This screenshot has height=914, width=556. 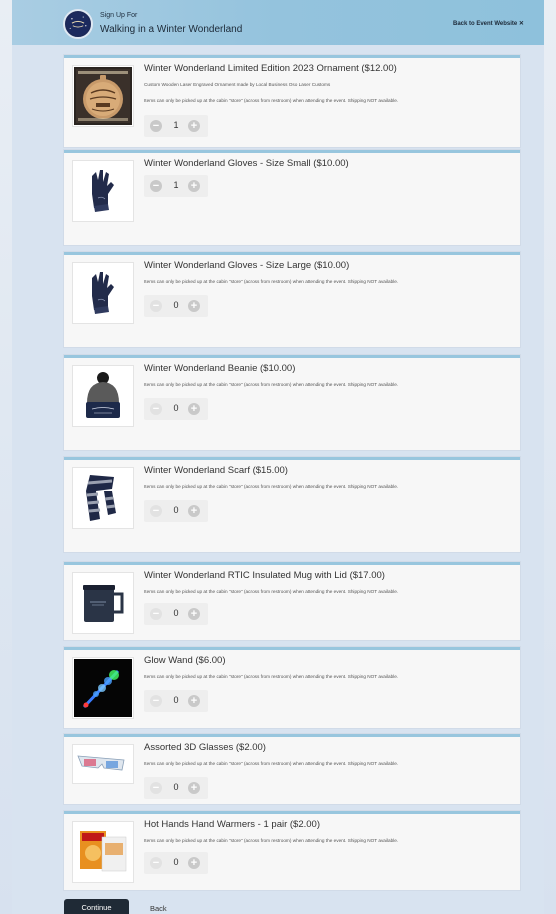 What do you see at coordinates (232, 824) in the screenshot?
I see `product-title: Hot Hands Hand Warmers - 1 pair ($2.00)` at bounding box center [232, 824].